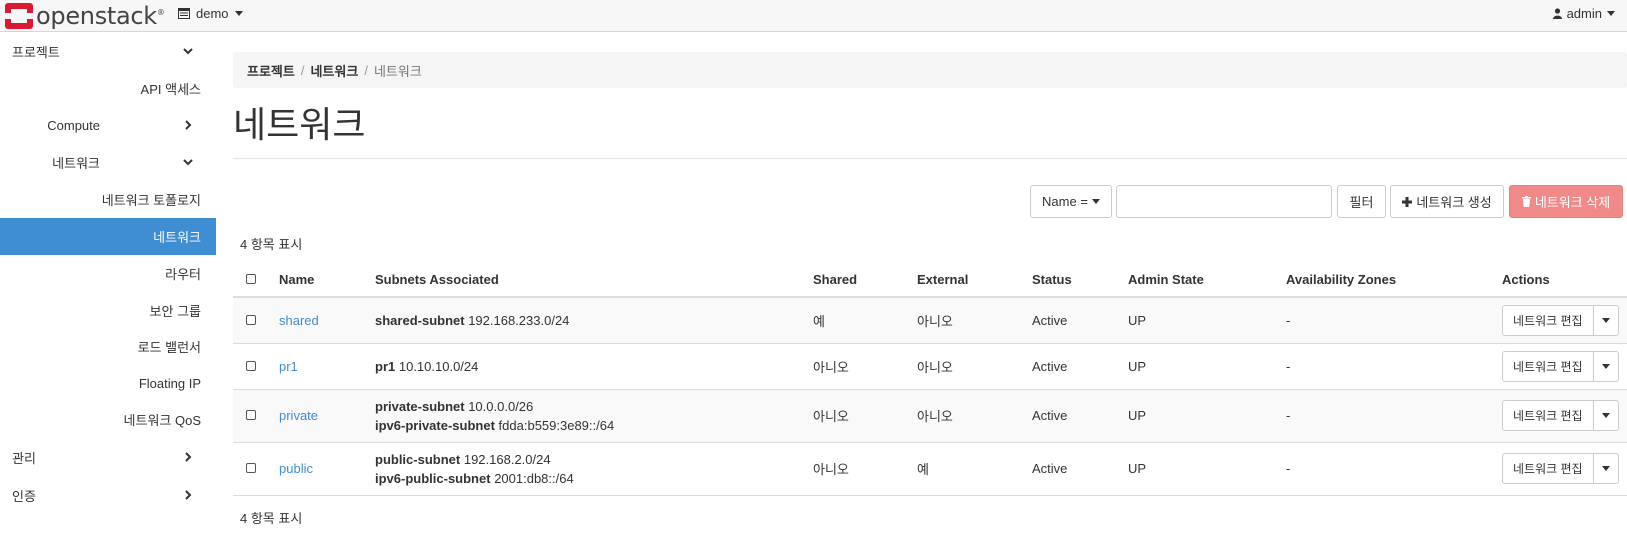 The height and width of the screenshot is (544, 1627). What do you see at coordinates (433, 478) in the screenshot?
I see `subnet-name: ipv6-public-subnet` at bounding box center [433, 478].